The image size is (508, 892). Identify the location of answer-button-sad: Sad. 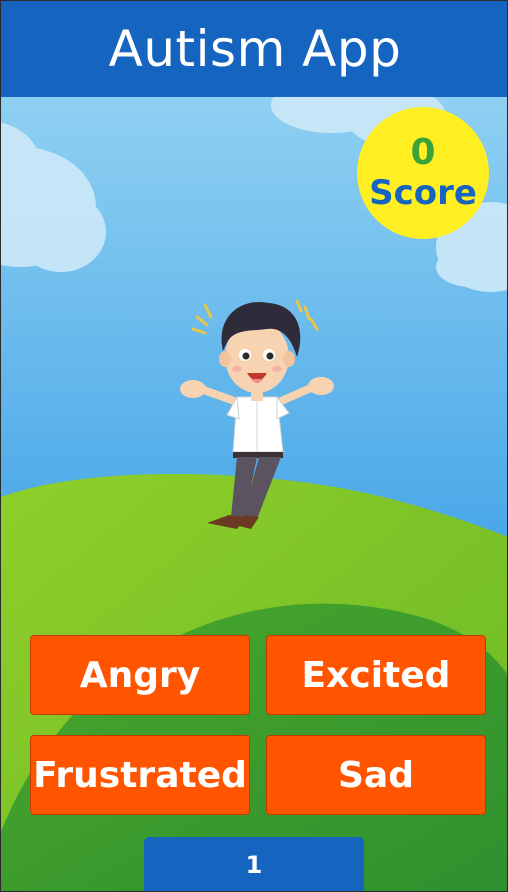
(376, 775).